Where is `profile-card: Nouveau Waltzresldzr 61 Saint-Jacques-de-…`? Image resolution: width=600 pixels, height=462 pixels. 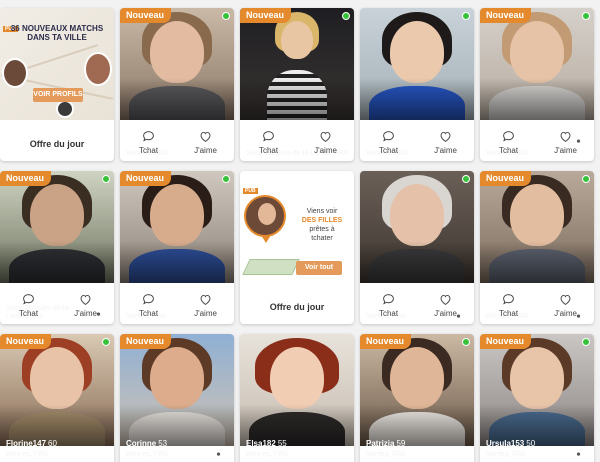 profile-card: Nouveau Waltzresldzr 61 Saint-Jacques-de-… is located at coordinates (297, 84).